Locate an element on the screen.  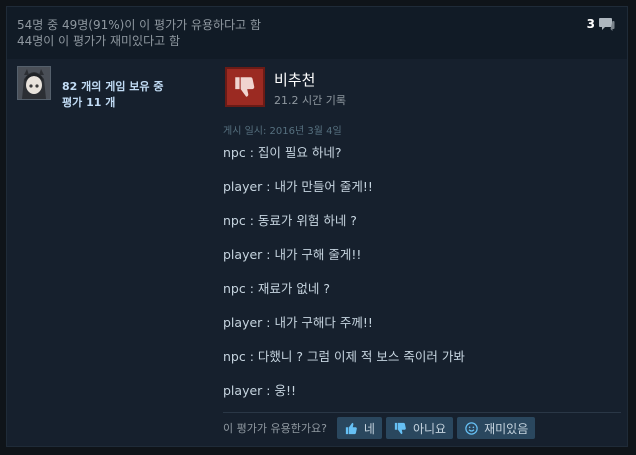
vote-funny-label: 재미있음 is located at coordinates (506, 428).